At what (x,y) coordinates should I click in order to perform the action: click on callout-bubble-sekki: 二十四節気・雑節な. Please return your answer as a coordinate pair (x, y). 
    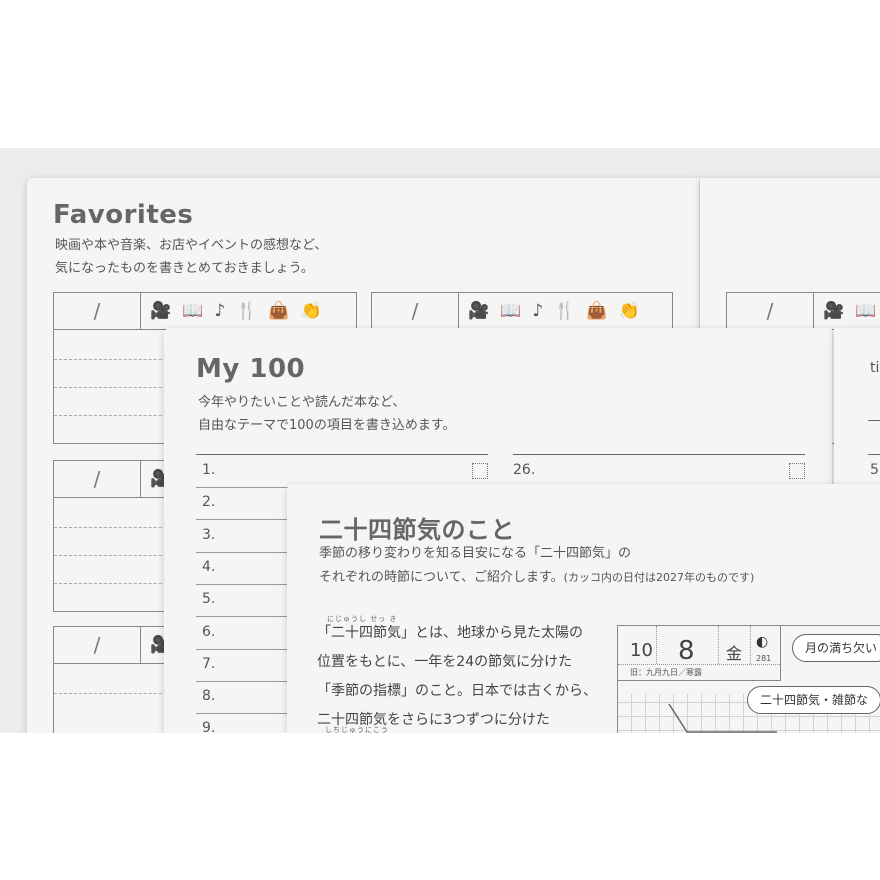
    Looking at the image, I should click on (813, 700).